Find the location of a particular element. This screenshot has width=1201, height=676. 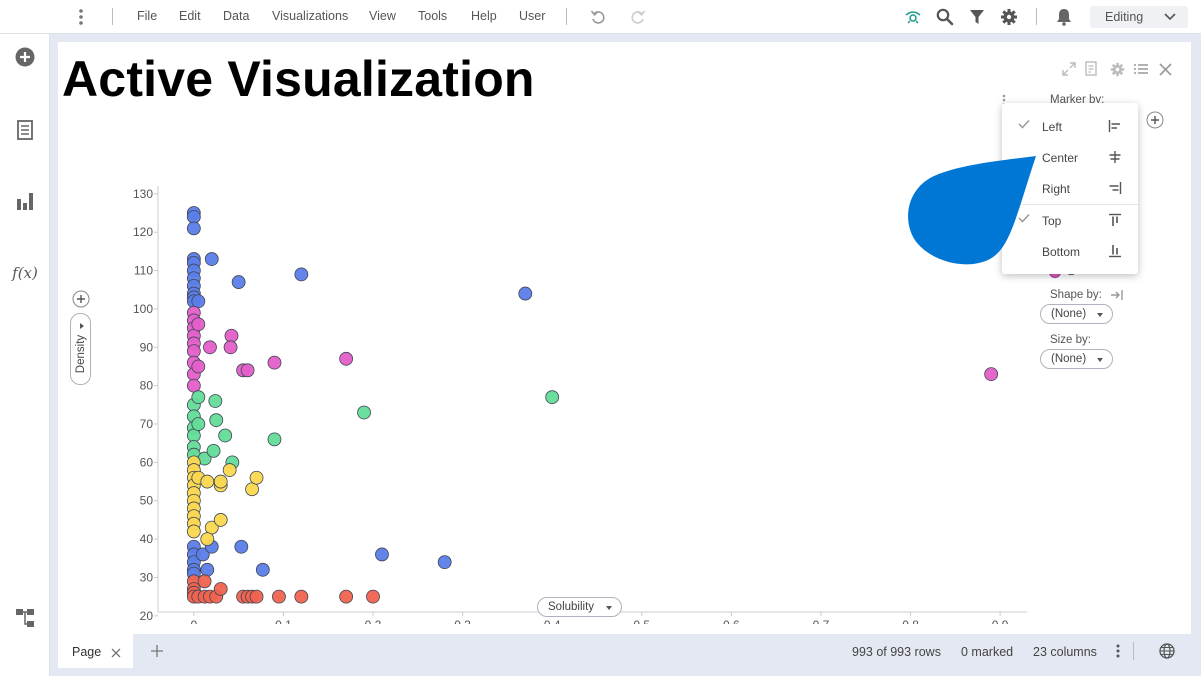

menu-file: File is located at coordinates (147, 16).